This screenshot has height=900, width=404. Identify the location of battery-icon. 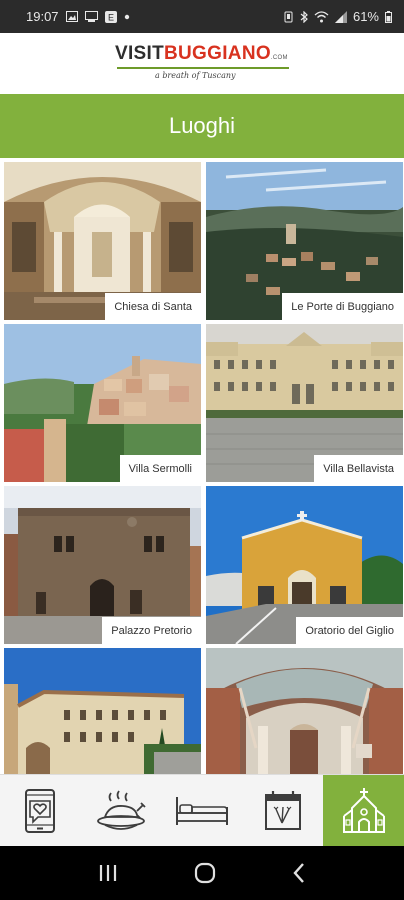
(388, 16).